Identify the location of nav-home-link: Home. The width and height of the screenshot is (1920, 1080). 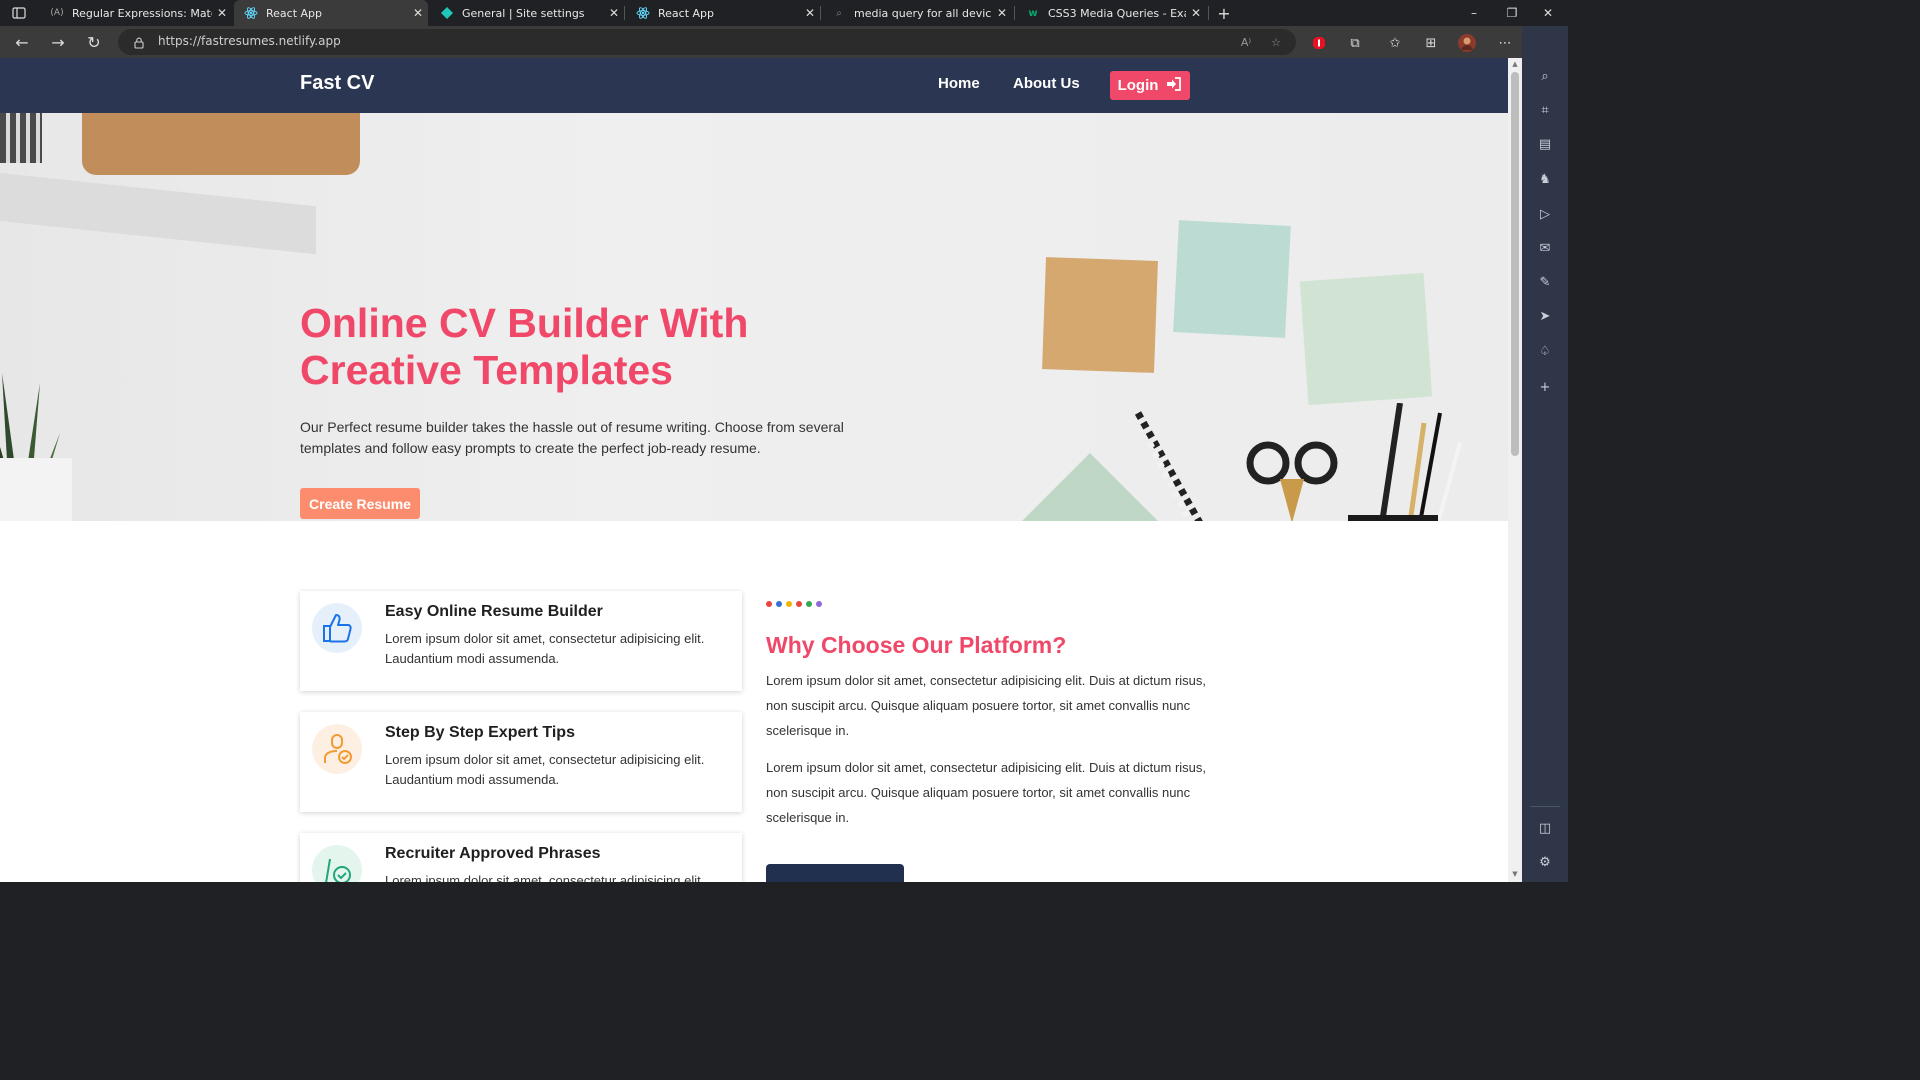
(959, 83).